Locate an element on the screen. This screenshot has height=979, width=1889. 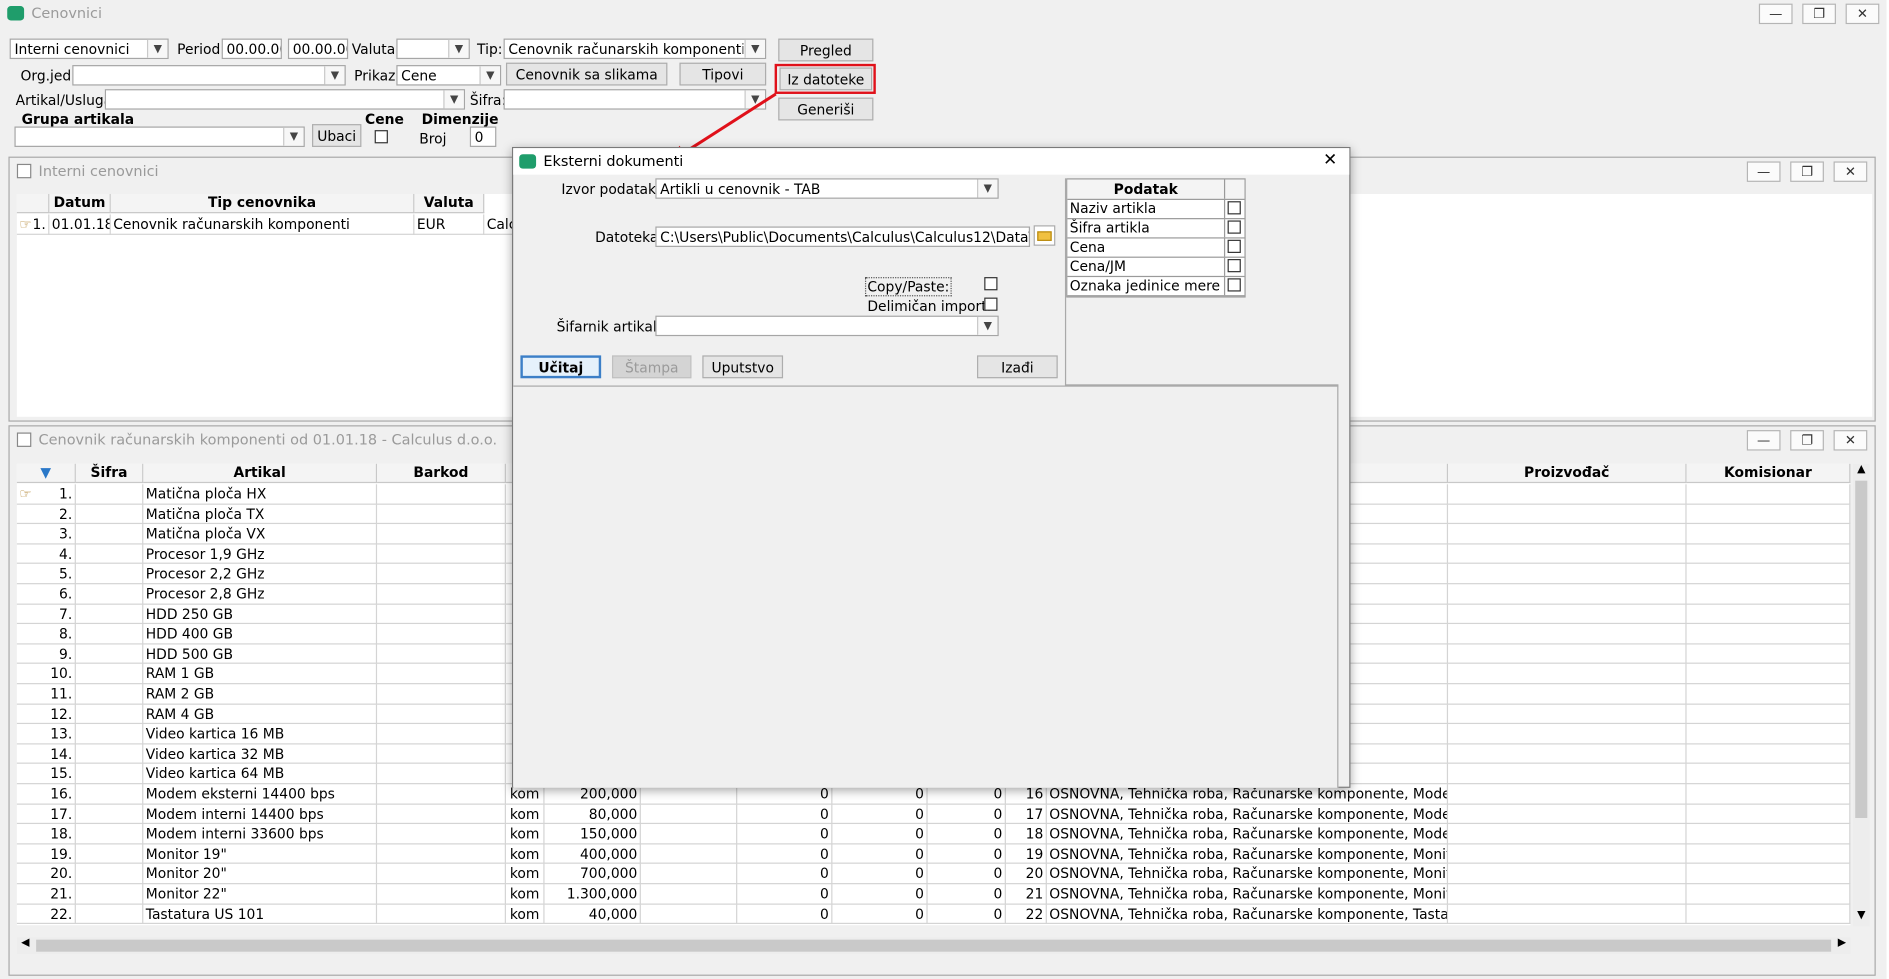
scroll-right-icon: ▶ is located at coordinates (1842, 945).